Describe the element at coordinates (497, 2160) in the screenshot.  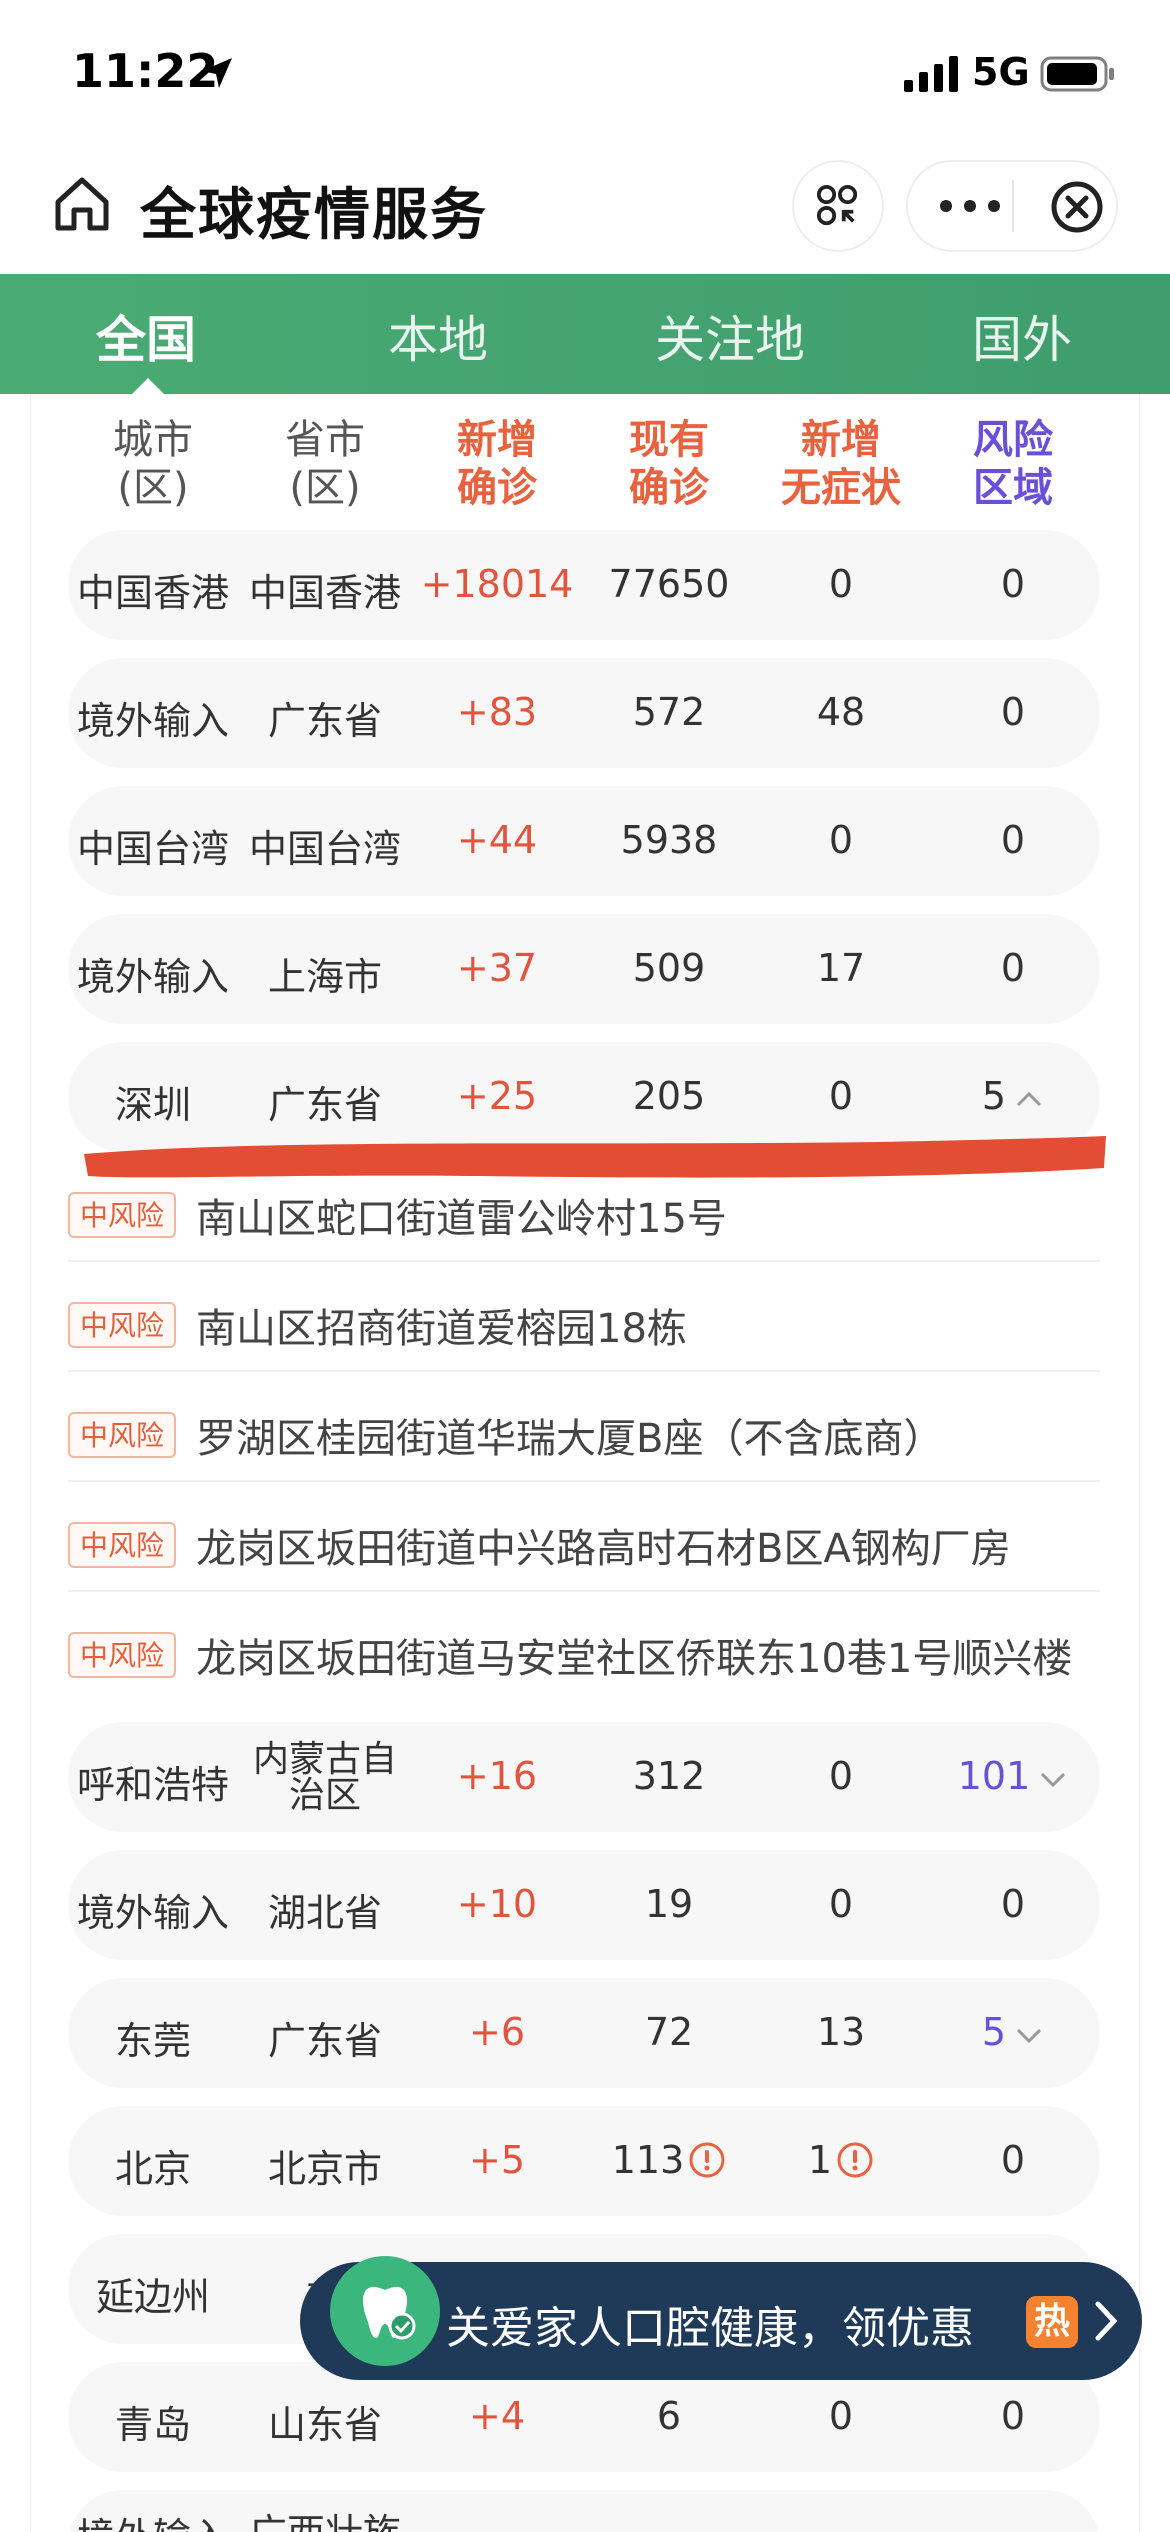
I see `cell-new-confirmed: +5` at that location.